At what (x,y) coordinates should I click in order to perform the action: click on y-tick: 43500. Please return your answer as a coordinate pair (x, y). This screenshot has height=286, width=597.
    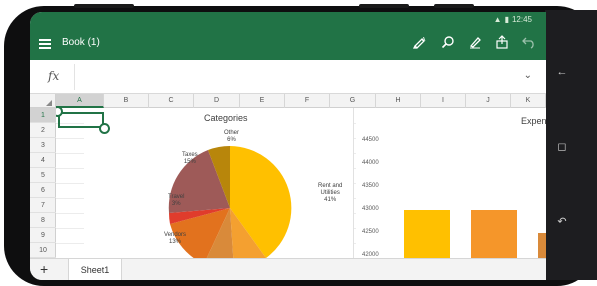
    Looking at the image, I should click on (370, 186).